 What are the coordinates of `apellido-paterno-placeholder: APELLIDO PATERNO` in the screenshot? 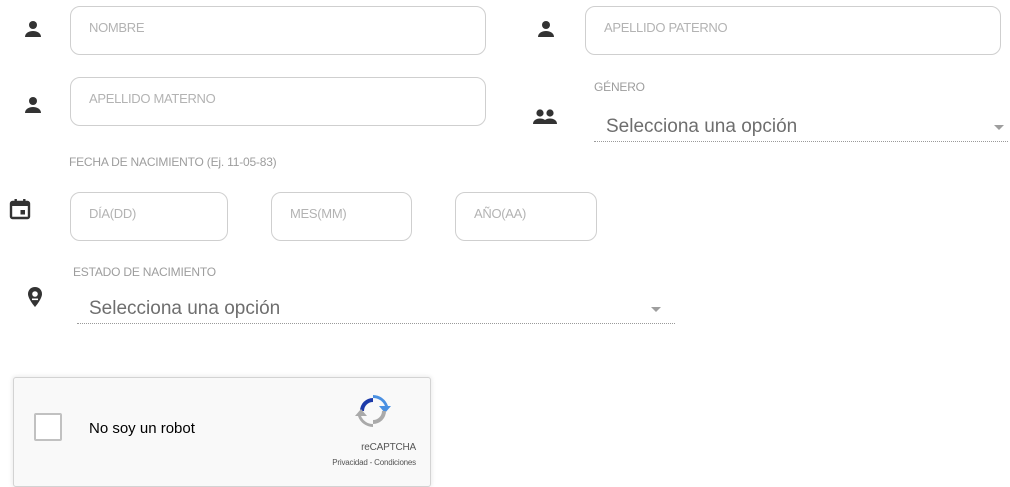 It's located at (666, 27).